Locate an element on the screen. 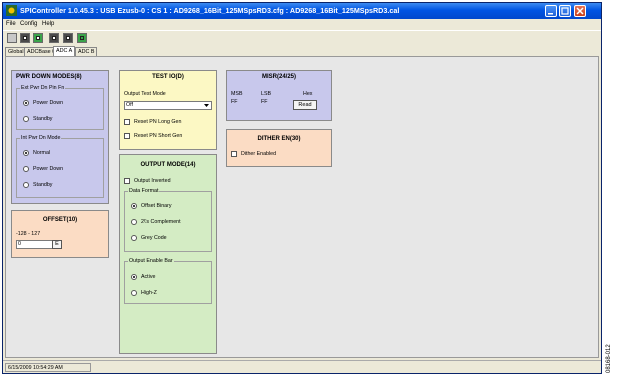 The image size is (620, 376). output-enable-title: Output Enable Bar is located at coordinates (151, 261).